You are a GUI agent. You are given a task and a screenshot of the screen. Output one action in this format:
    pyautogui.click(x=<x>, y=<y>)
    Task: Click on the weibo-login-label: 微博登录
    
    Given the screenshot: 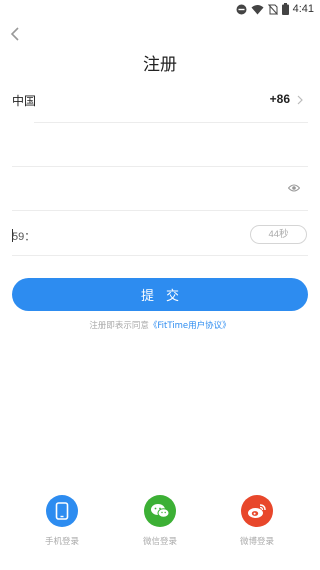 What is the action you would take?
    pyautogui.click(x=256, y=542)
    